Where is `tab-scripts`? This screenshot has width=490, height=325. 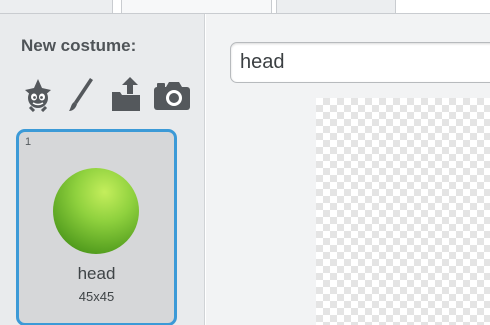
tab-scripts is located at coordinates (56, 7).